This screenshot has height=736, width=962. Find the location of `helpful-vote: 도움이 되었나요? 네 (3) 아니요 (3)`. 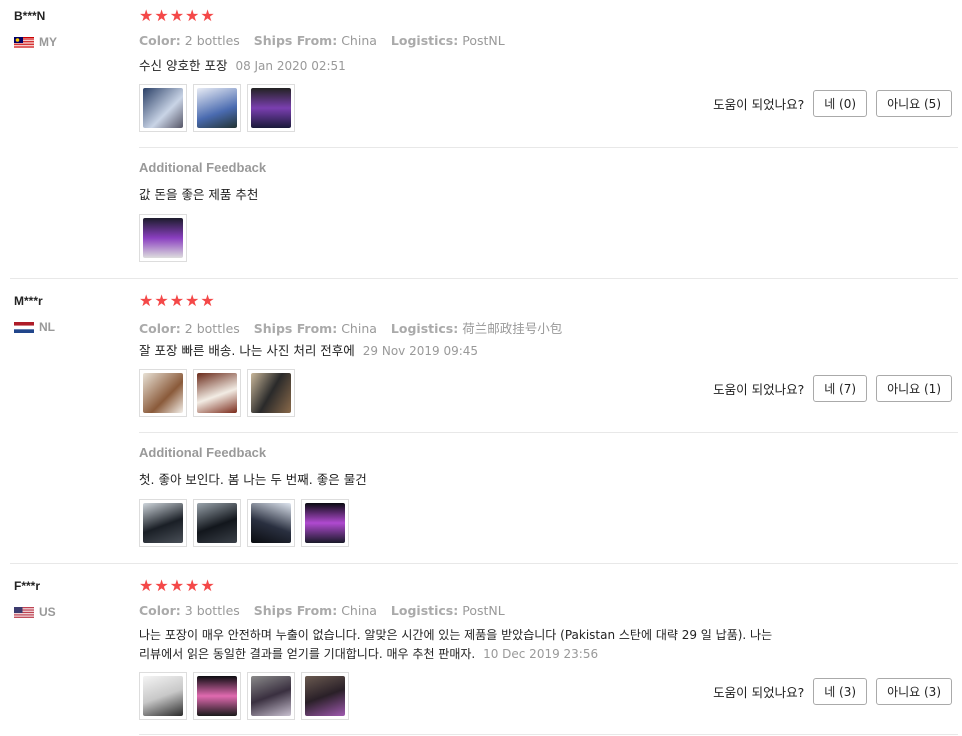

helpful-vote: 도움이 되었나요? 네 (3) 아니요 (3) is located at coordinates (832, 691).